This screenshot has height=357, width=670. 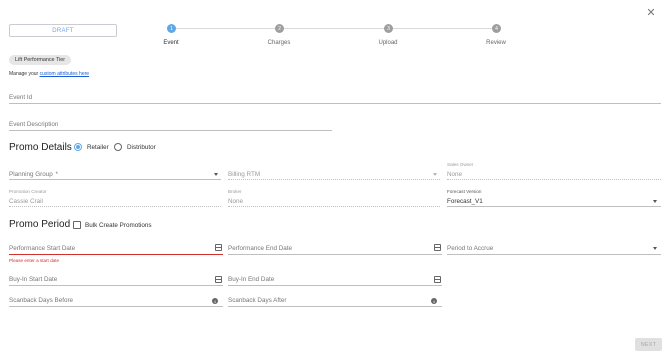 I want to click on distributor-radio-label: Distributor, so click(x=141, y=147).